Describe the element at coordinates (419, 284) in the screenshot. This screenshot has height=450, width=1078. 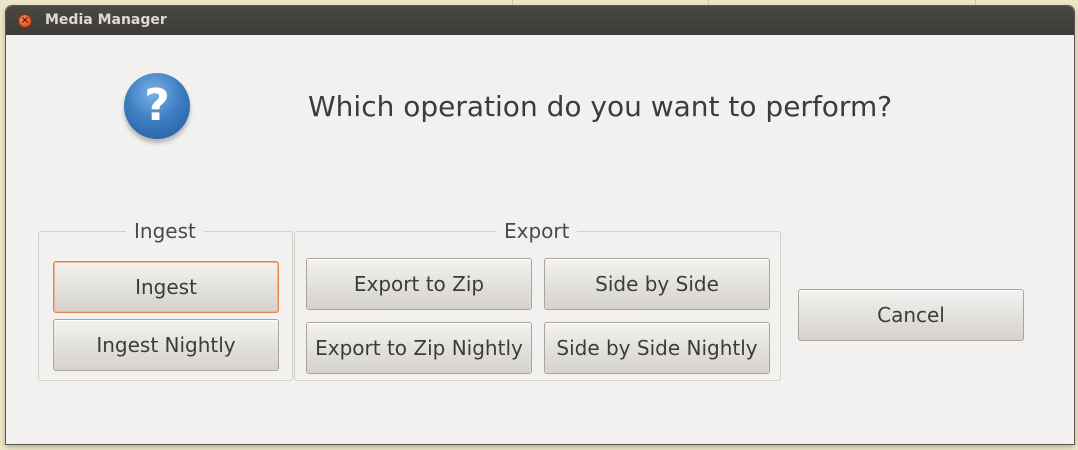
I see `export-to-zip-button: Export to Zip` at that location.